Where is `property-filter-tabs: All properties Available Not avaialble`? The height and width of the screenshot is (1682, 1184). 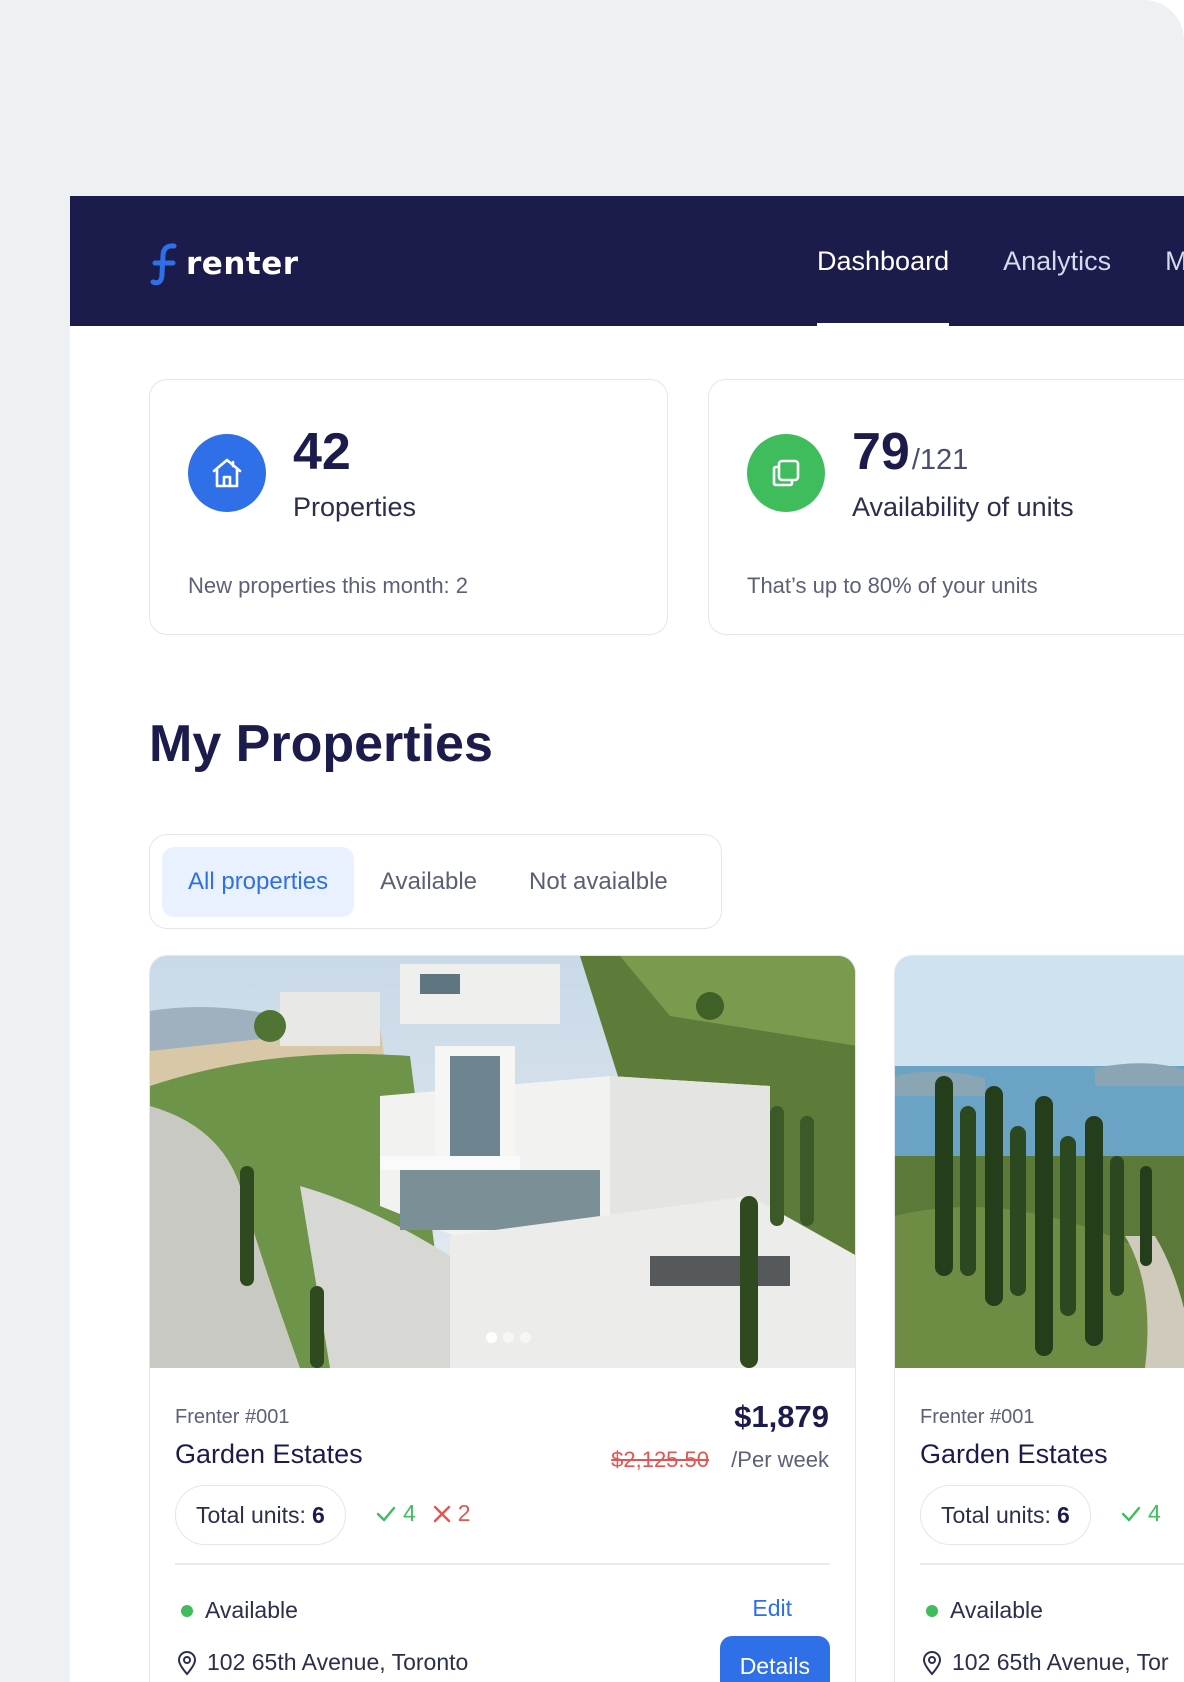 property-filter-tabs: All properties Available Not avaialble is located at coordinates (435, 881).